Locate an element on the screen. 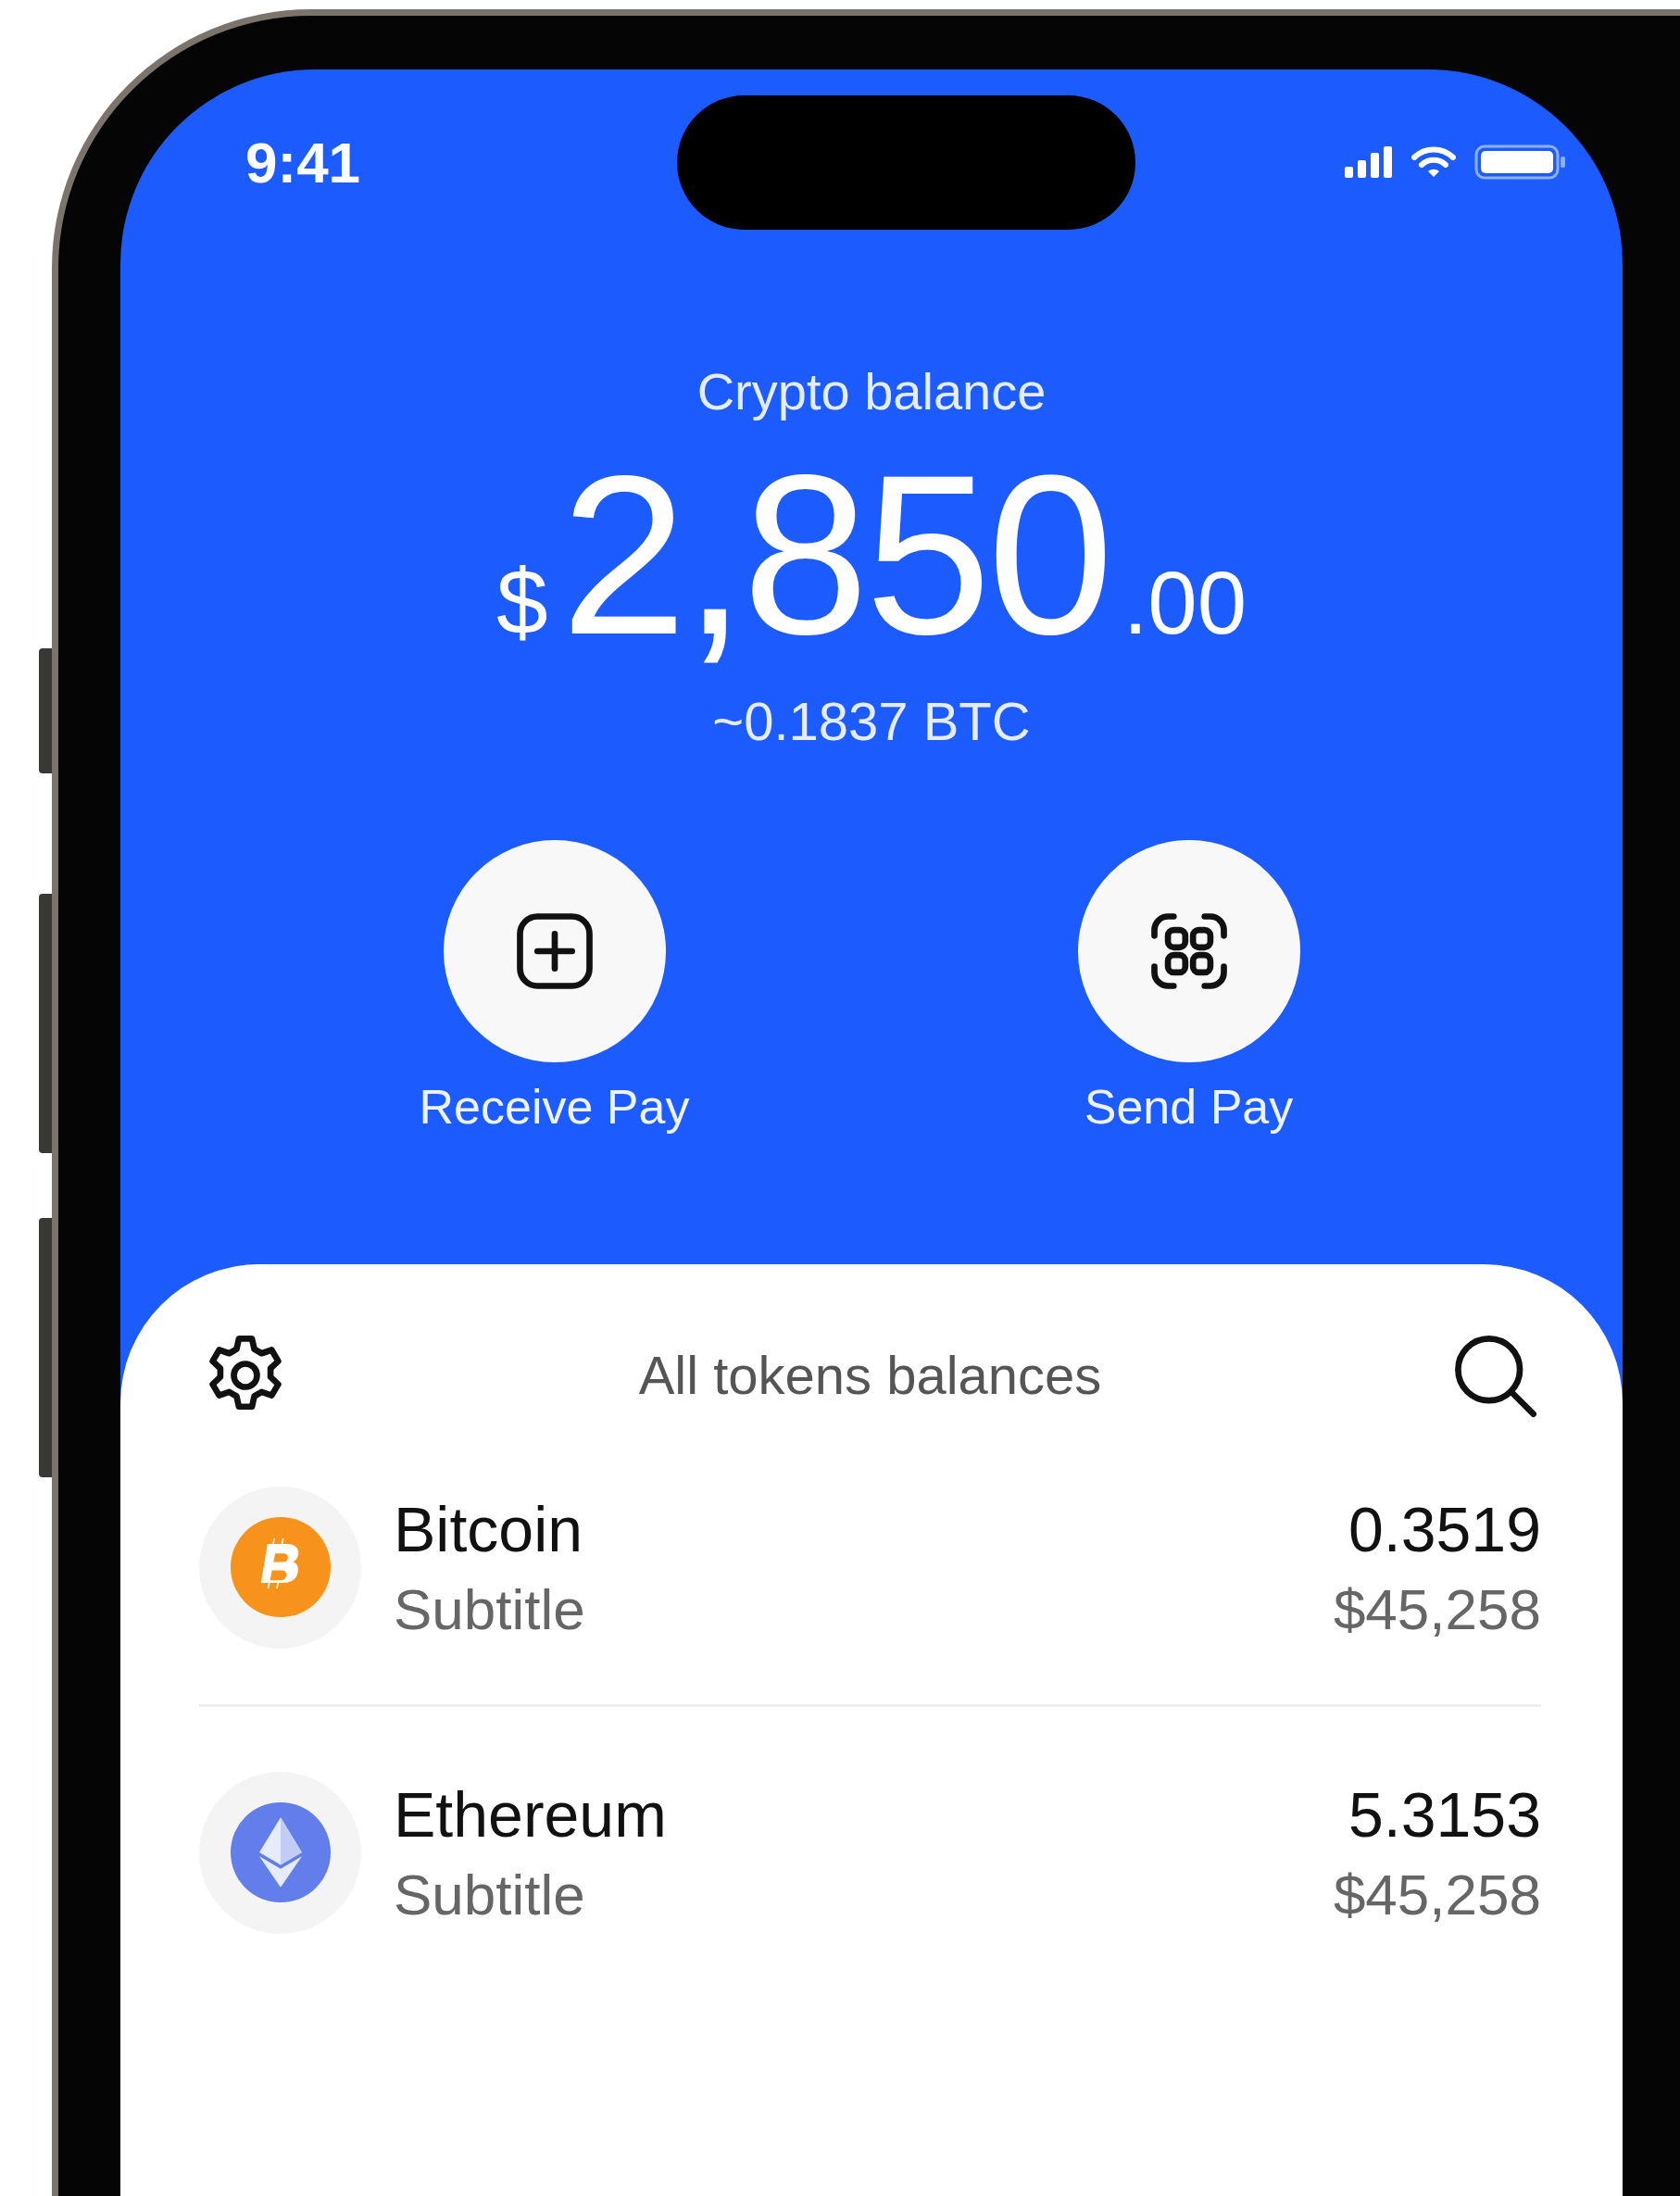 The image size is (1680, 2196). action-label: Send Pay is located at coordinates (1189, 1106).